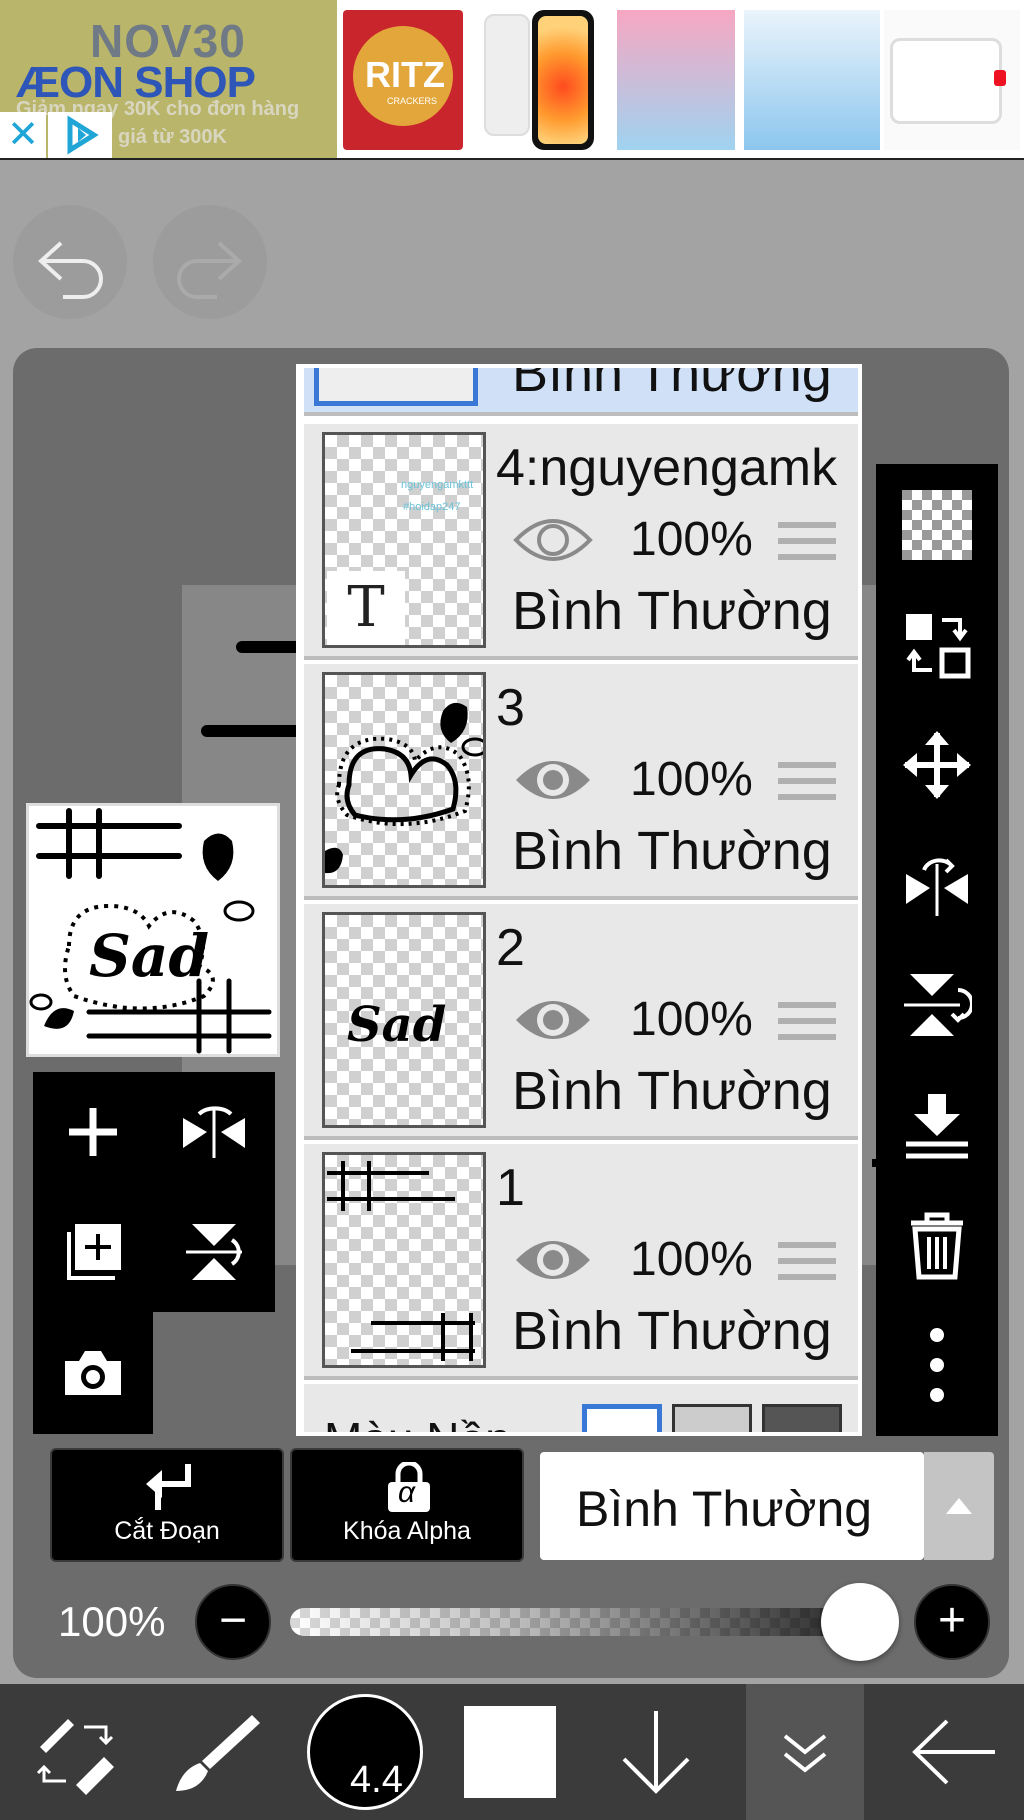 Image resolution: width=1024 pixels, height=1820 pixels. I want to click on layer-row: 3 100% Bình Thường, so click(581, 782).